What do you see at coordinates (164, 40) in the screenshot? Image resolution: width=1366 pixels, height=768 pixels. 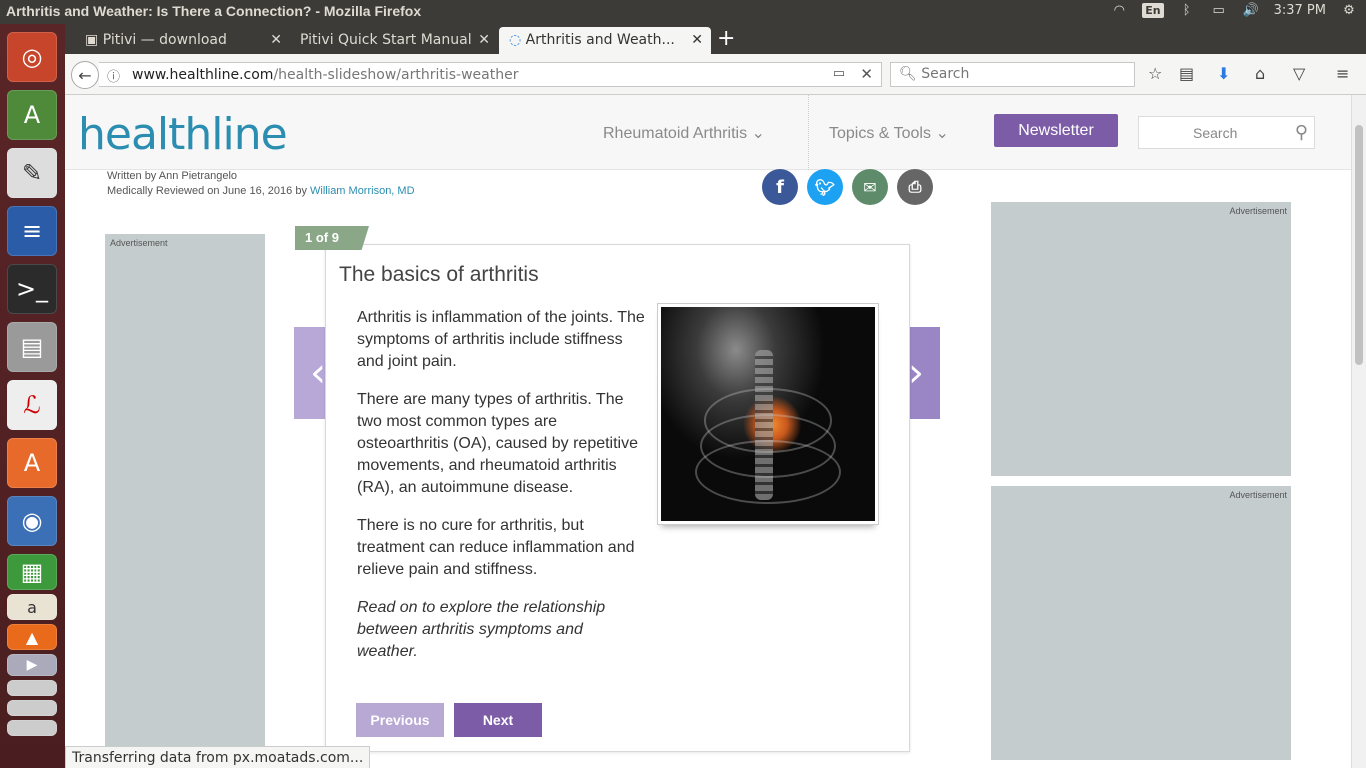 I see `tab-label: Pitivi — download` at bounding box center [164, 40].